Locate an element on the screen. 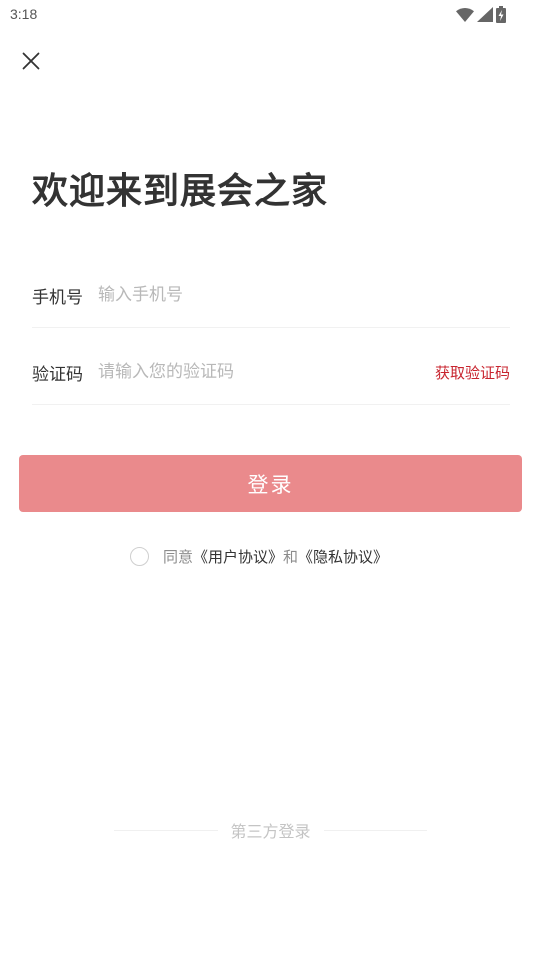 Image resolution: width=540 pixels, height=960 pixels. close-button is located at coordinates (31, 63).